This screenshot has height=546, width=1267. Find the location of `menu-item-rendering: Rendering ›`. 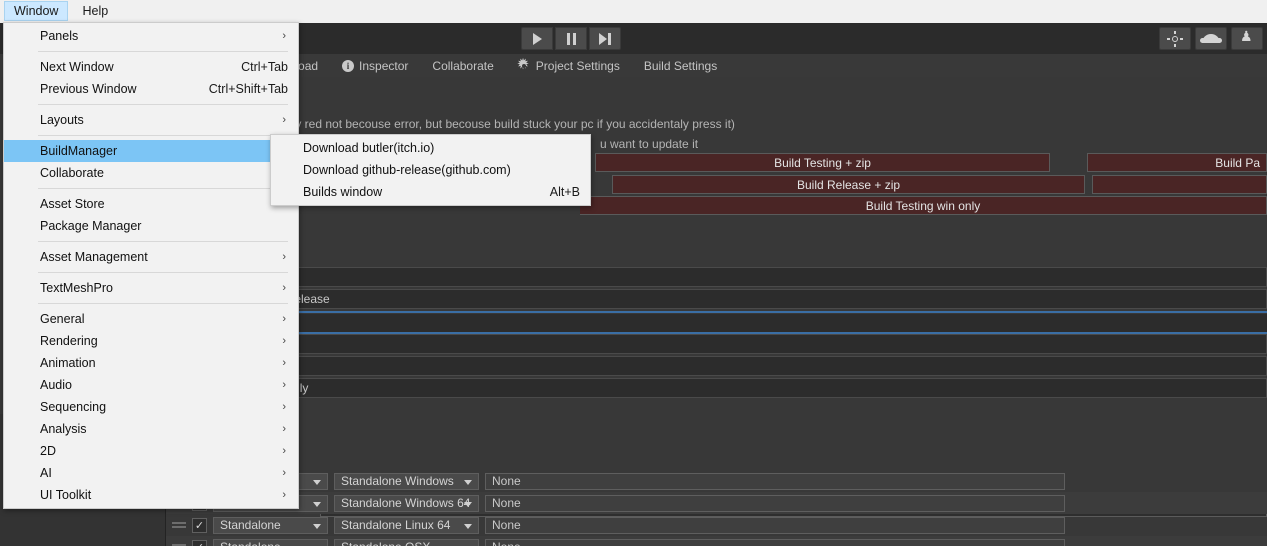

menu-item-rendering: Rendering › is located at coordinates (151, 341).